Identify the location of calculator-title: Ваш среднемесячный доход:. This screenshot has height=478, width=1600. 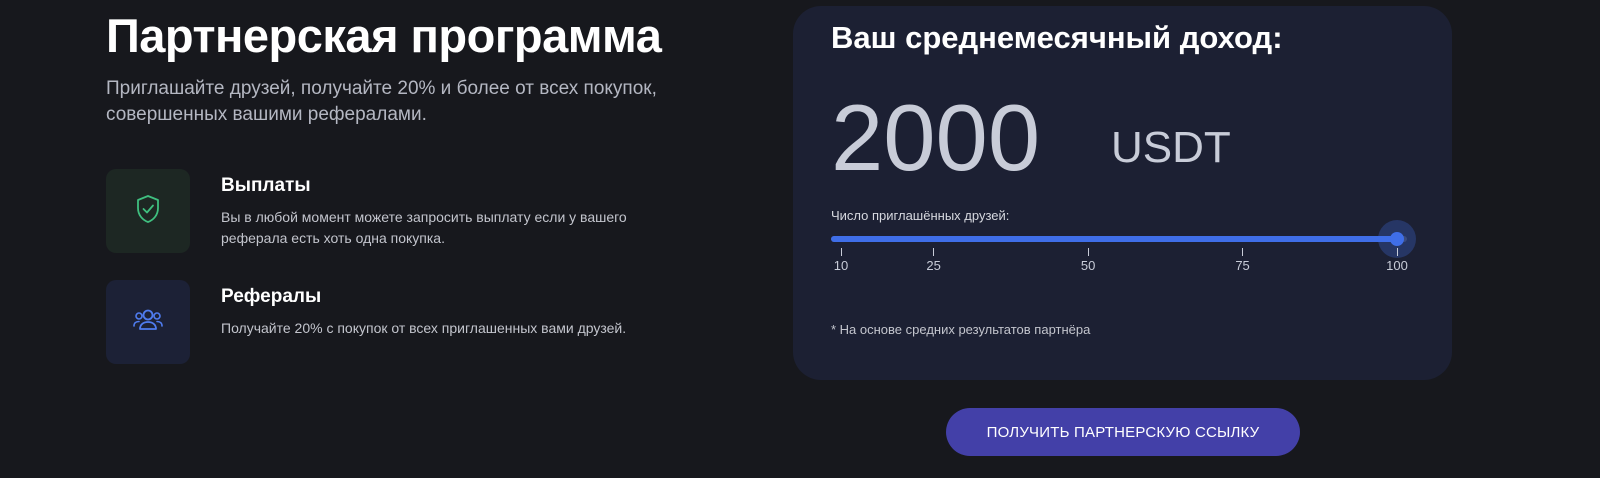
(1057, 37).